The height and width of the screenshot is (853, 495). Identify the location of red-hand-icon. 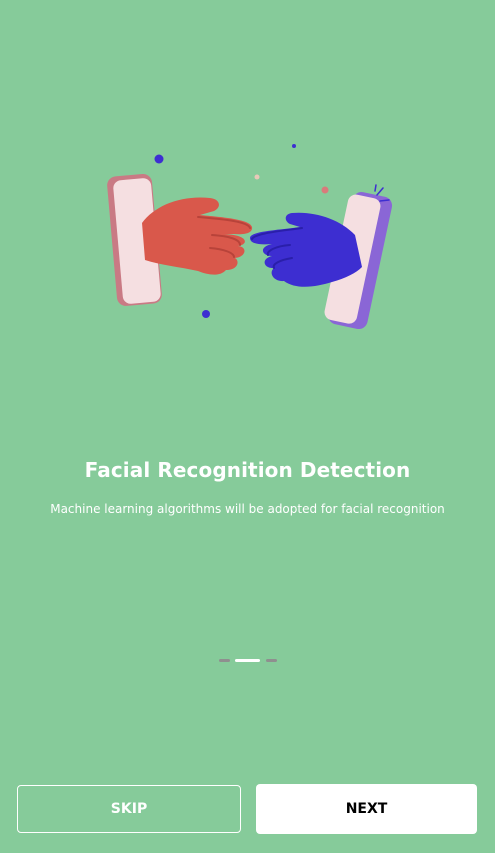
(197, 236).